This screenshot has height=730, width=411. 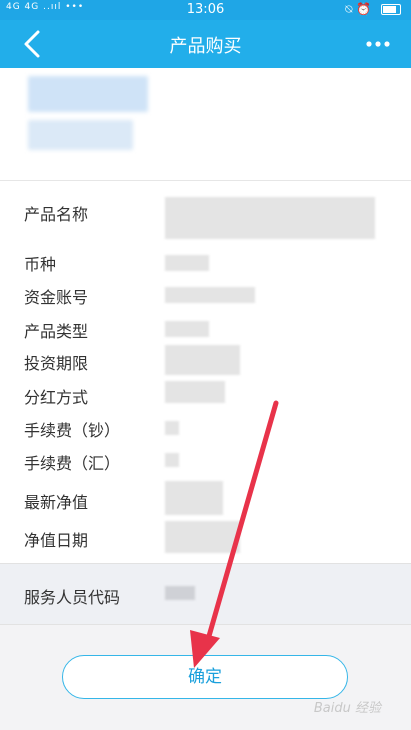 What do you see at coordinates (56, 331) in the screenshot?
I see `detail-label: 产品类型` at bounding box center [56, 331].